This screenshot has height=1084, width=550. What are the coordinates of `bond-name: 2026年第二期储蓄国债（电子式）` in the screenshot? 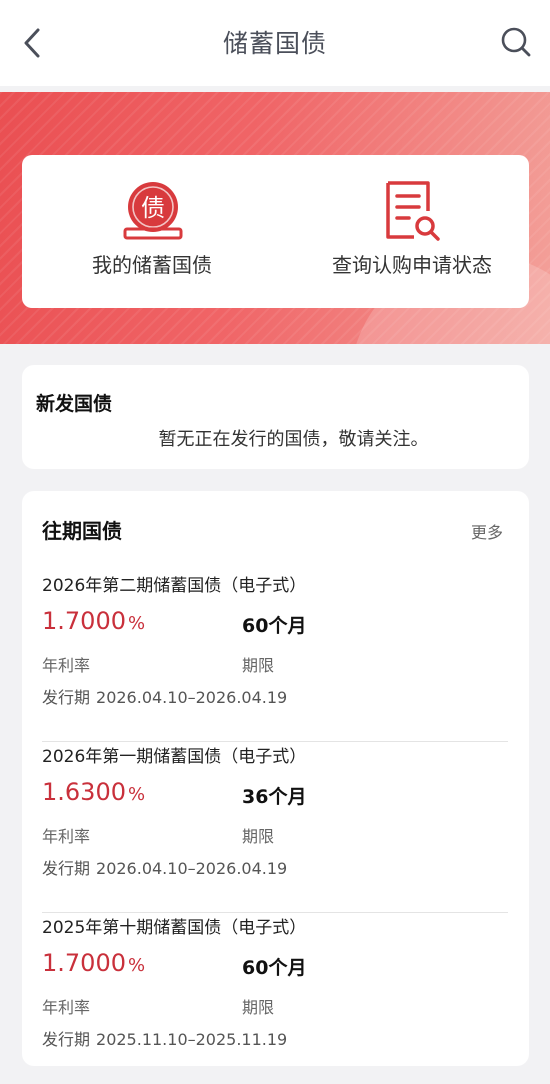 It's located at (174, 586).